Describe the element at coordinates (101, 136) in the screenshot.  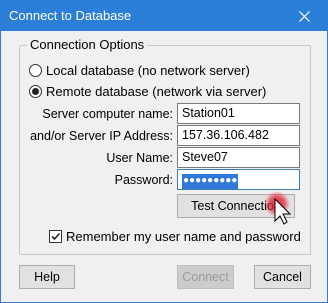
I see `server-ip-label: and/or Server IP Address:` at that location.